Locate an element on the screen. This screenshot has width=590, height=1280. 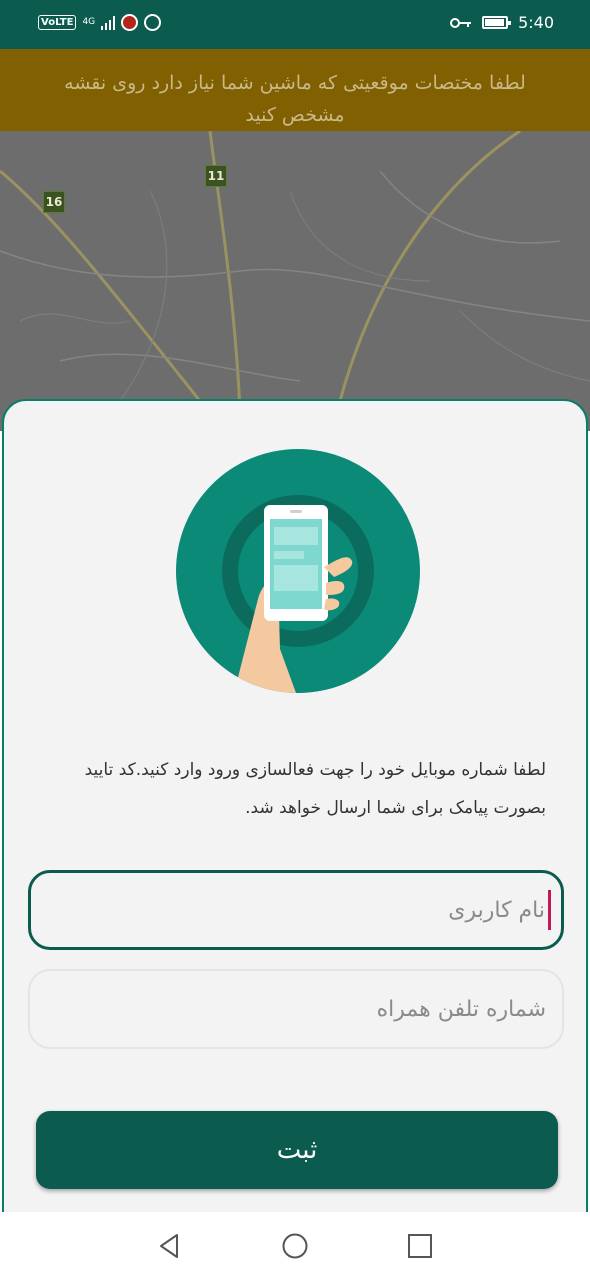
app-notification-icon is located at coordinates (130, 22).